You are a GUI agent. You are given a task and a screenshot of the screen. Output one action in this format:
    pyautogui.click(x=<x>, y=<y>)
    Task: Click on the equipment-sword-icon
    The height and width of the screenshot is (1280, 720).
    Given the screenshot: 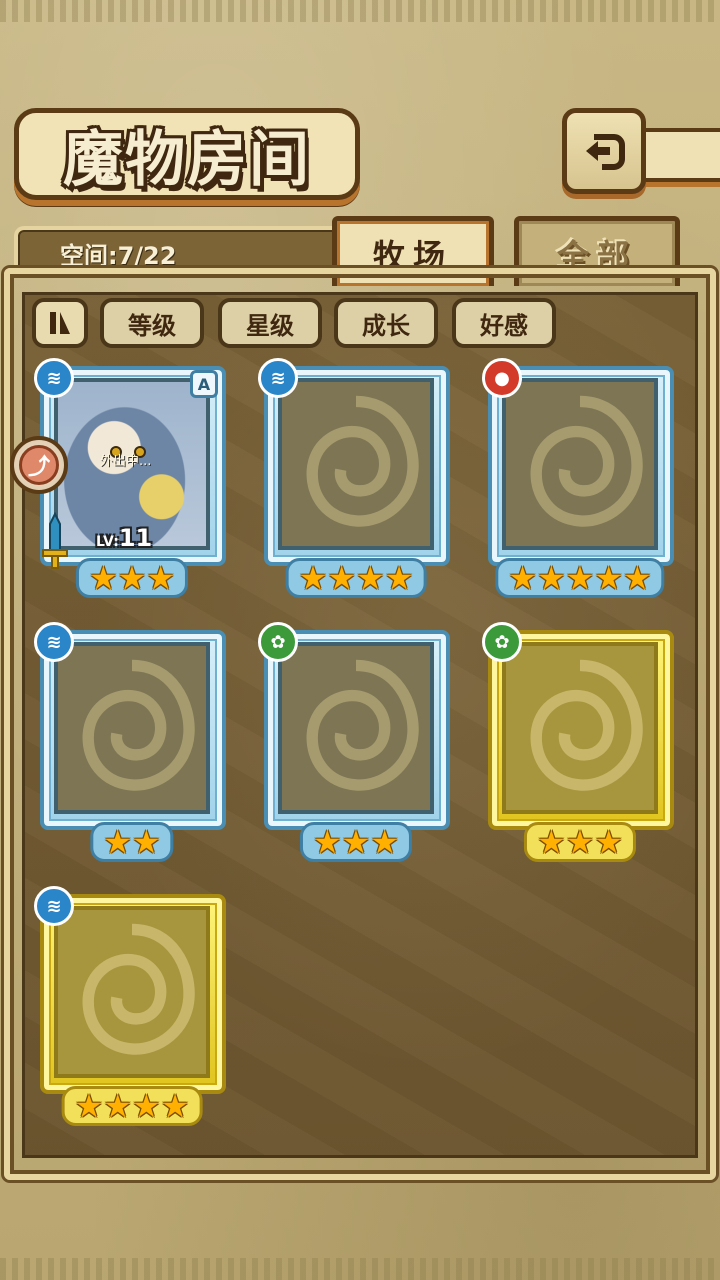 What is the action you would take?
    pyautogui.click(x=55, y=540)
    